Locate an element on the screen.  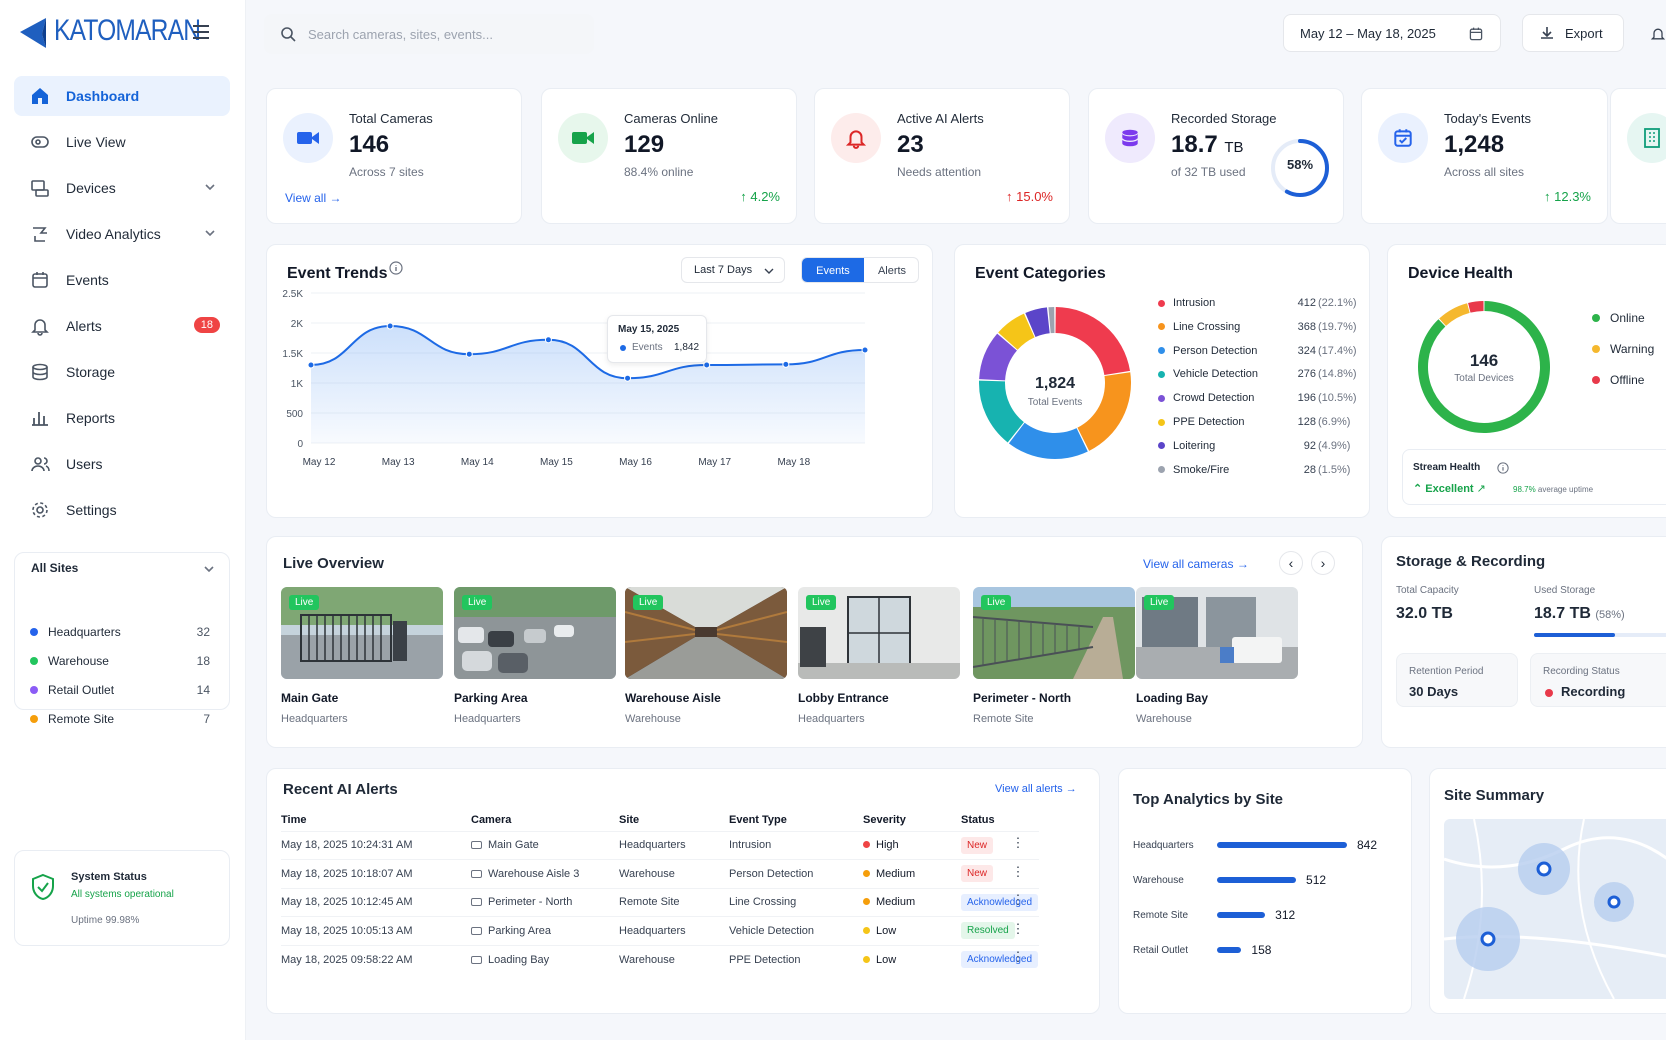
site-bar-label: Retail Outlet is located at coordinates (1161, 950).